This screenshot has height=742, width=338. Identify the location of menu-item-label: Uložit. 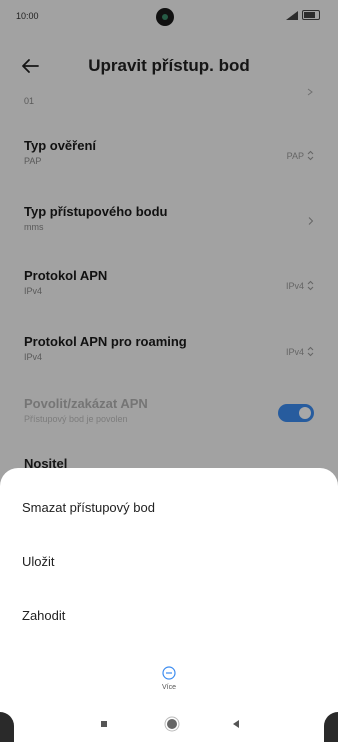
(38, 561).